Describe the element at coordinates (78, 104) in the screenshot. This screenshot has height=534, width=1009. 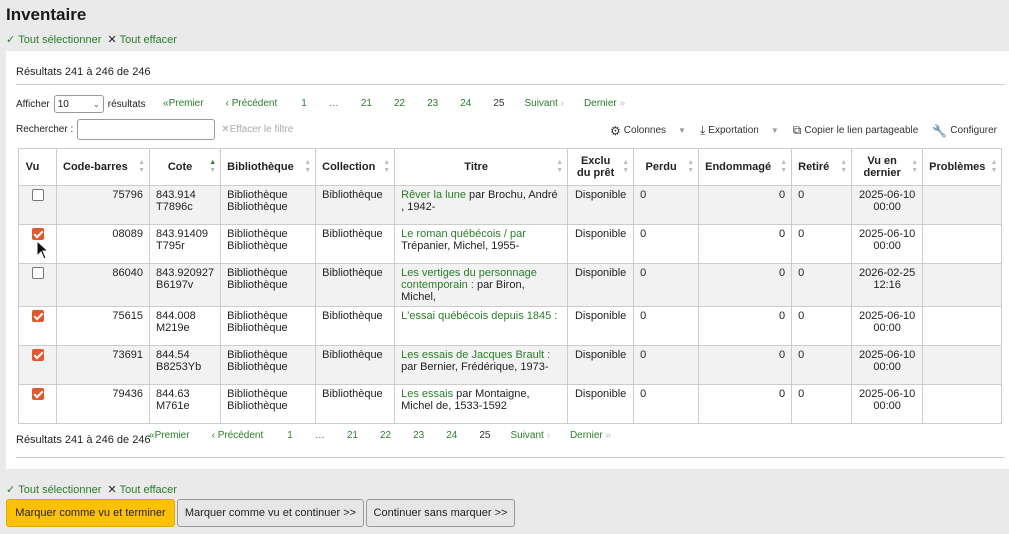
I see `page-length-select: 10 ⌄` at that location.